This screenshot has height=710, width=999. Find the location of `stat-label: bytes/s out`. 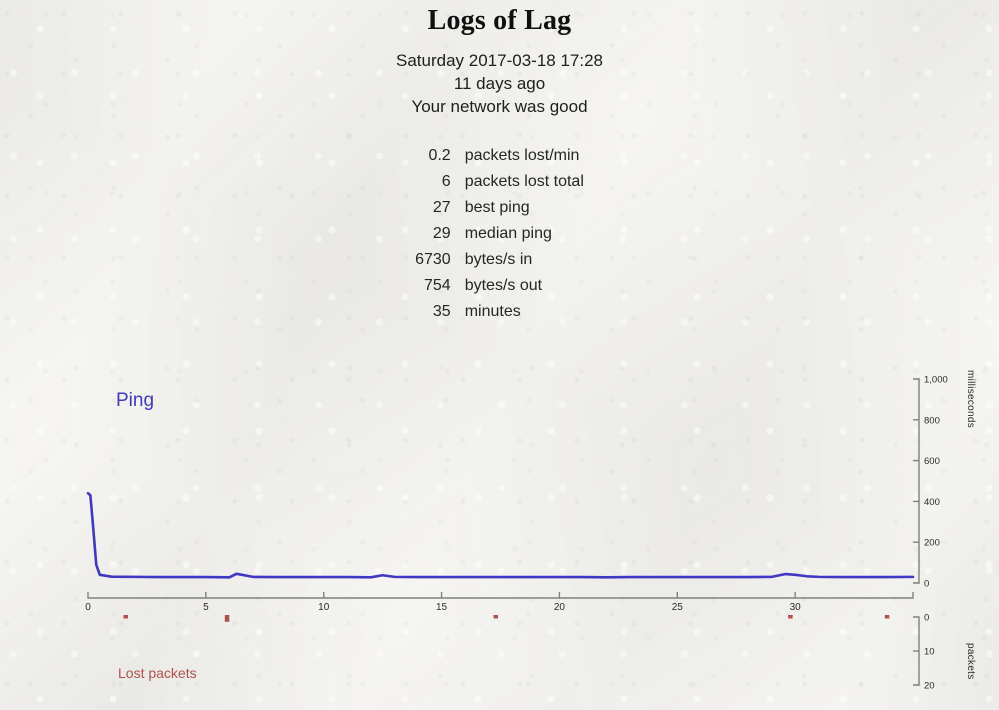

stat-label: bytes/s out is located at coordinates (503, 285).